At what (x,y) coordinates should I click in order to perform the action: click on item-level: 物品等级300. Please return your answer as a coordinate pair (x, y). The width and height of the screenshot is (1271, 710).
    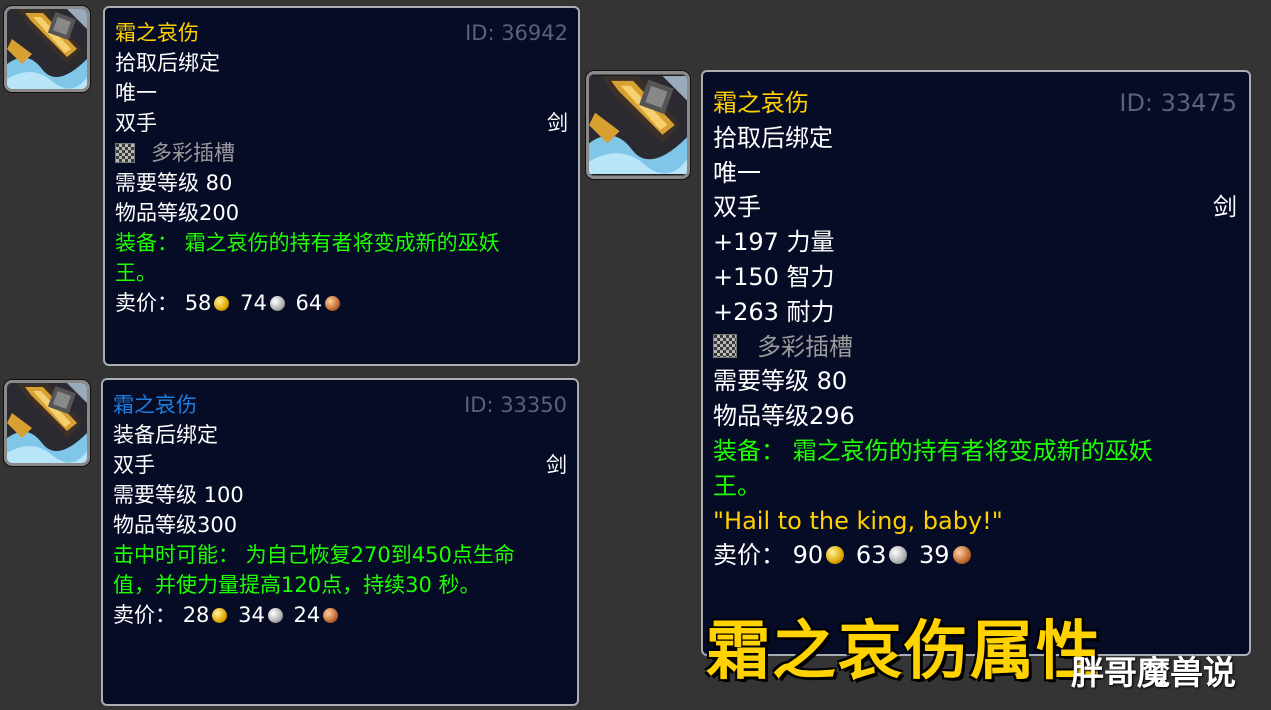
    Looking at the image, I should click on (175, 525).